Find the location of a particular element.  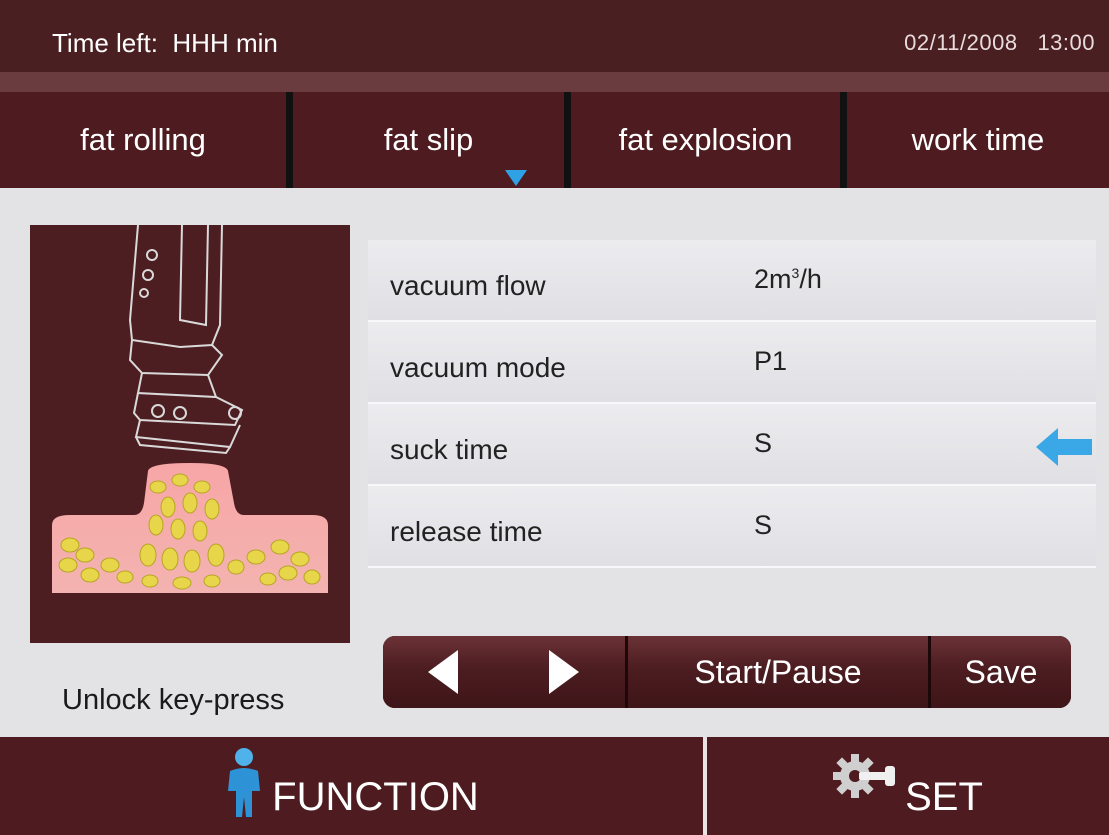

tab-label: fat explosion is located at coordinates (705, 139).